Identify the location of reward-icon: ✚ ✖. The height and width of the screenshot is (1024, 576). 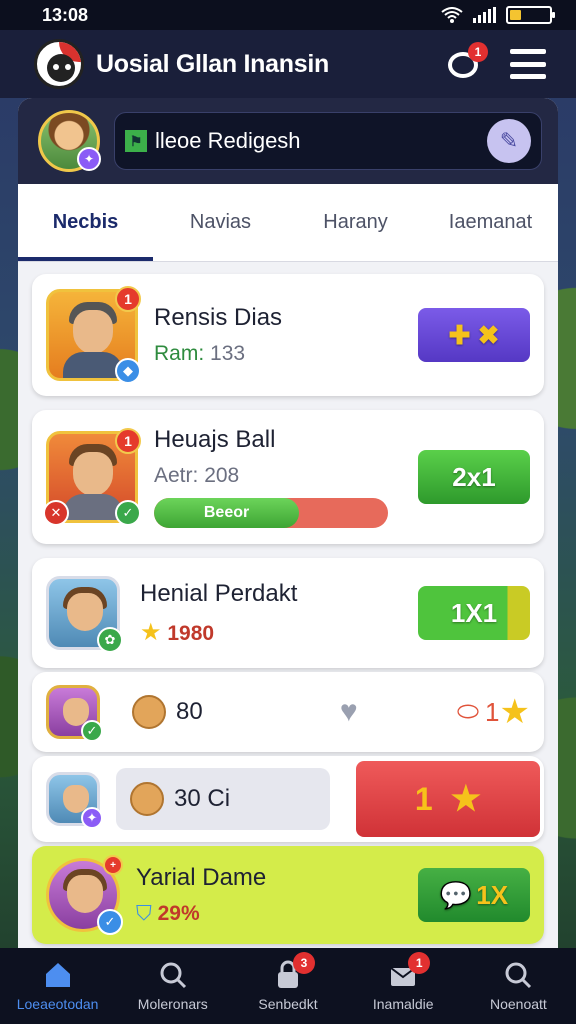
(474, 334).